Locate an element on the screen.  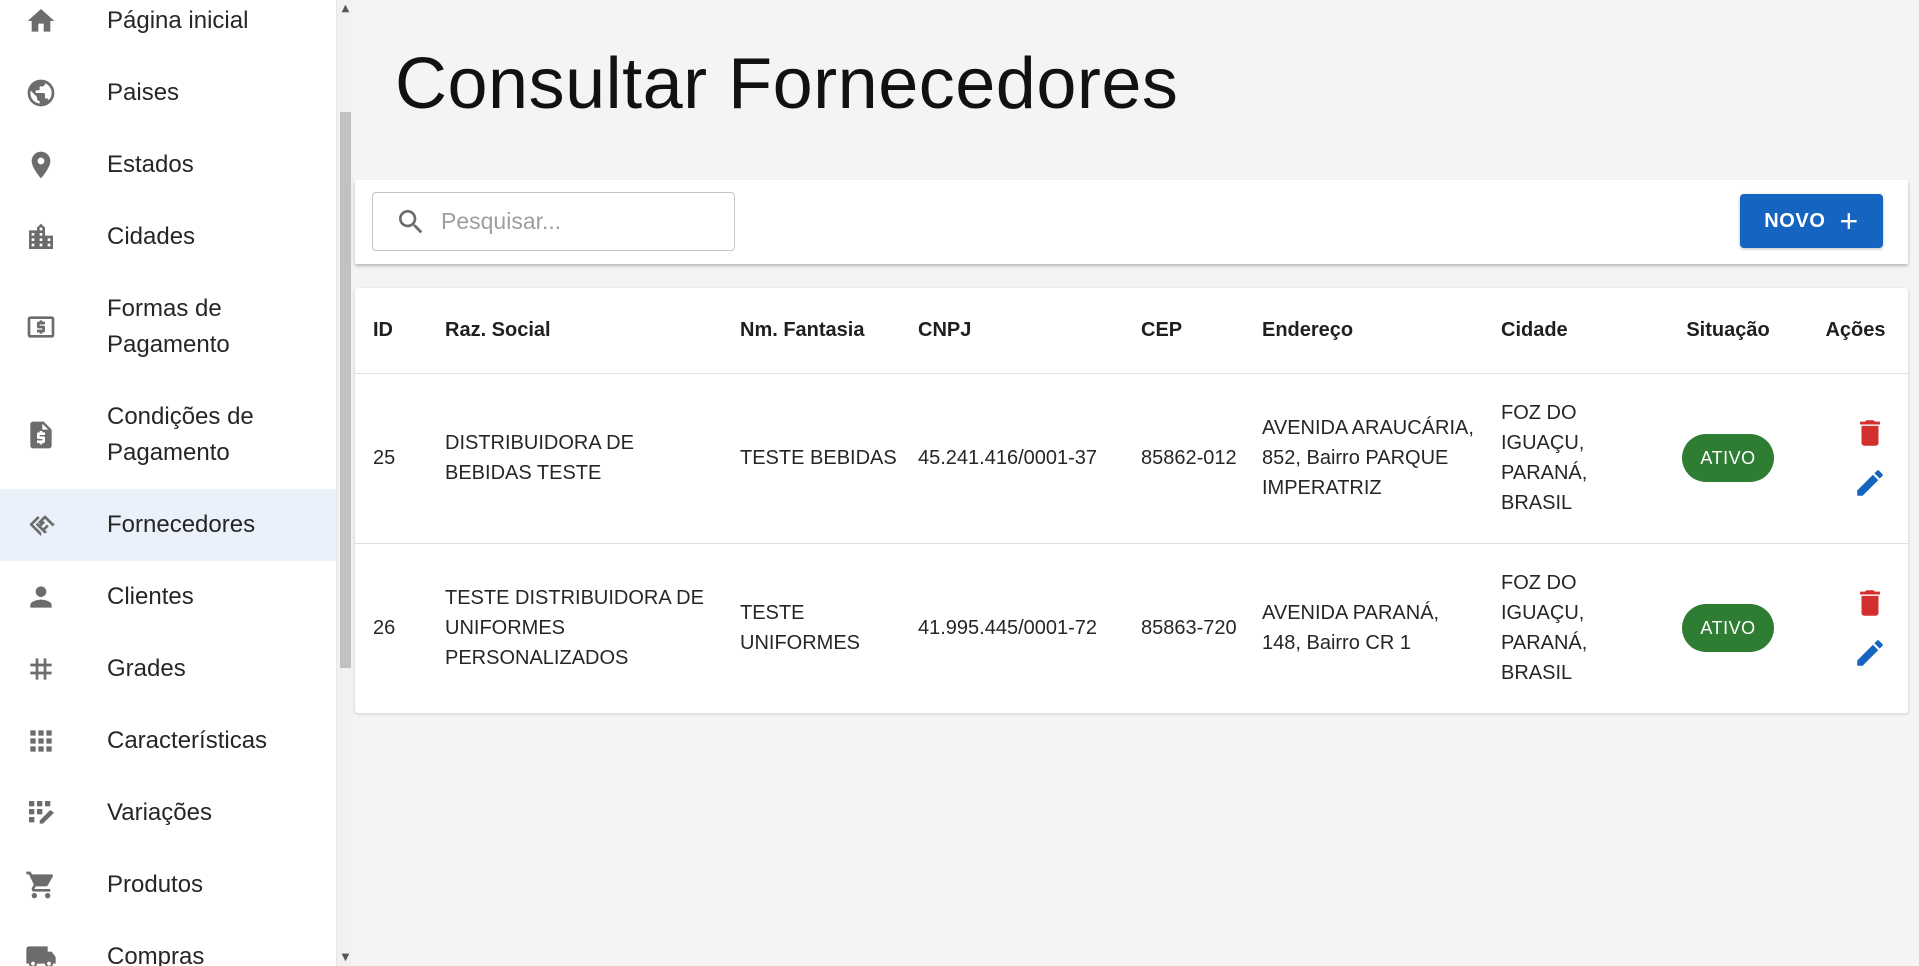
cell-id: 26 is located at coordinates (391, 628).